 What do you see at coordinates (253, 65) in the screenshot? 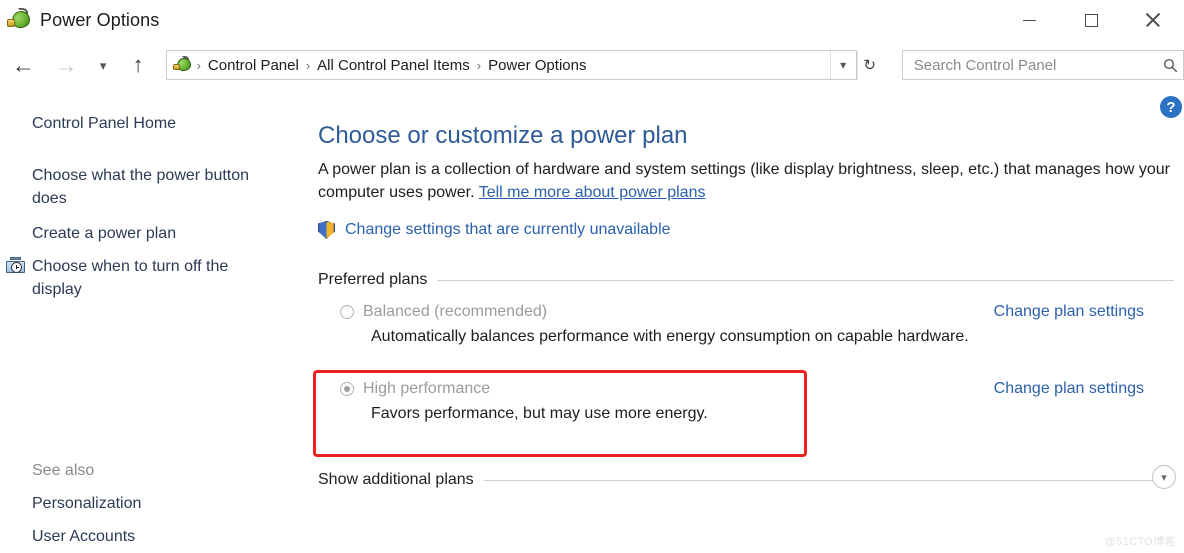
I see `breadcrumb-item-control-panel: Control Panel` at bounding box center [253, 65].